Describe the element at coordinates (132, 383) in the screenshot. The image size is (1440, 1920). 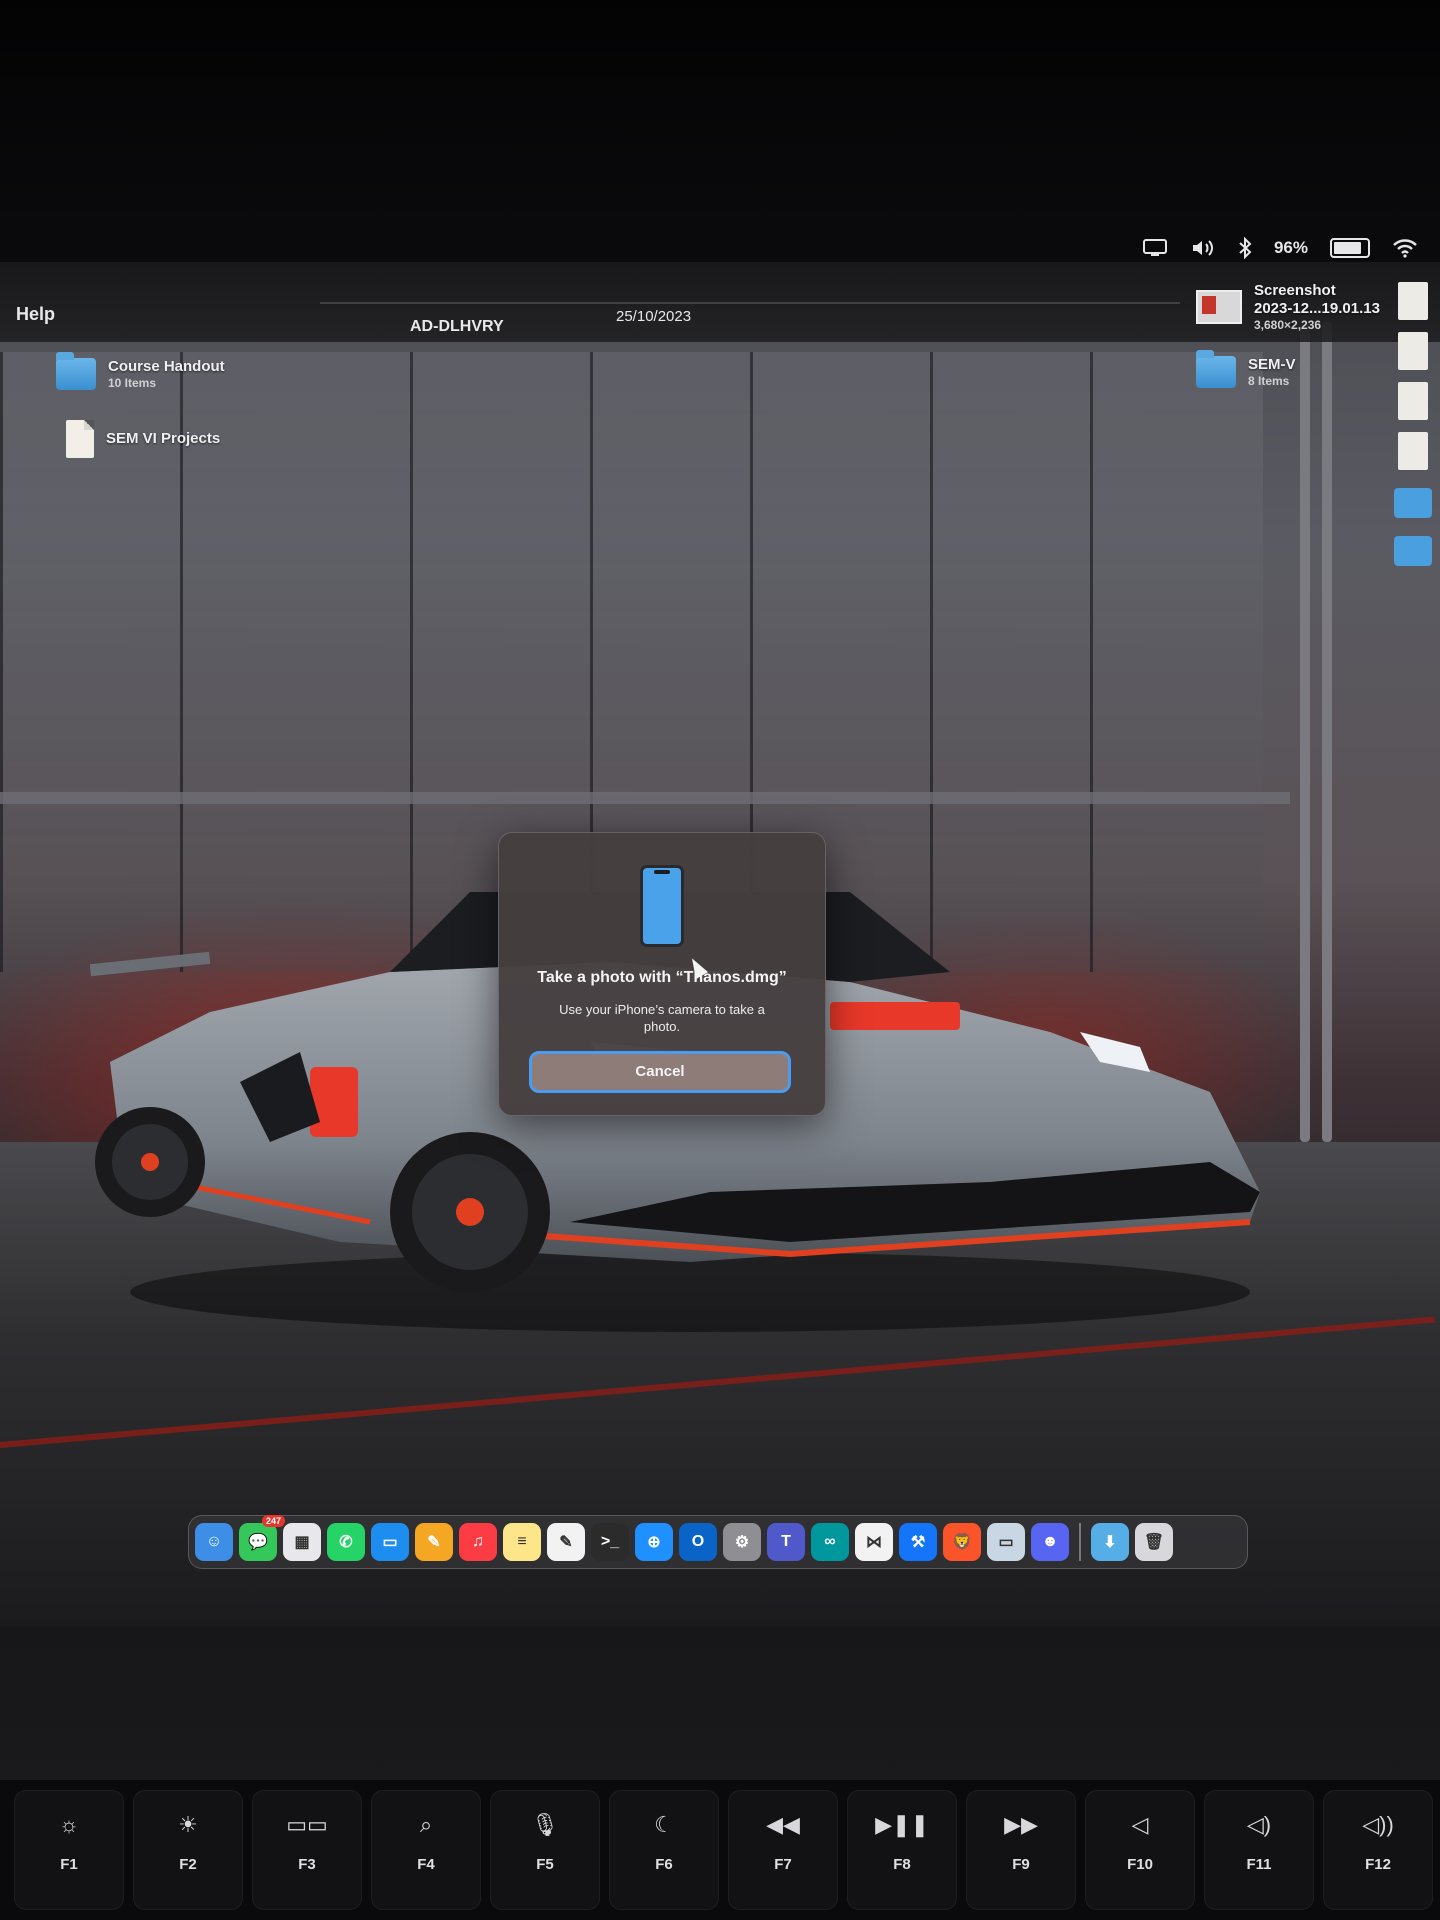
I see `desktop-item-sub: 10 Items` at that location.